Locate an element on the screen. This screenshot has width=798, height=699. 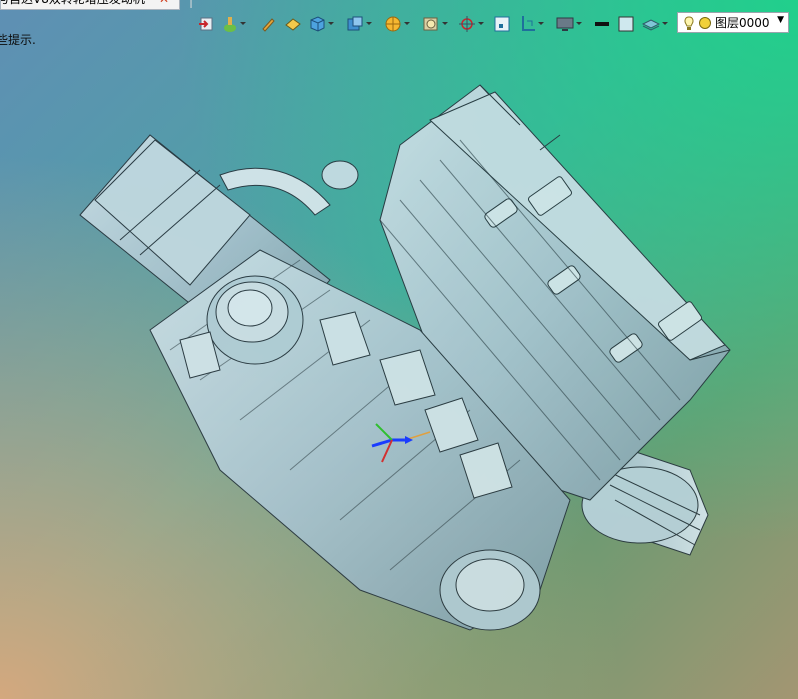
chevron-down-icon: ▼ is located at coordinates (780, 20).